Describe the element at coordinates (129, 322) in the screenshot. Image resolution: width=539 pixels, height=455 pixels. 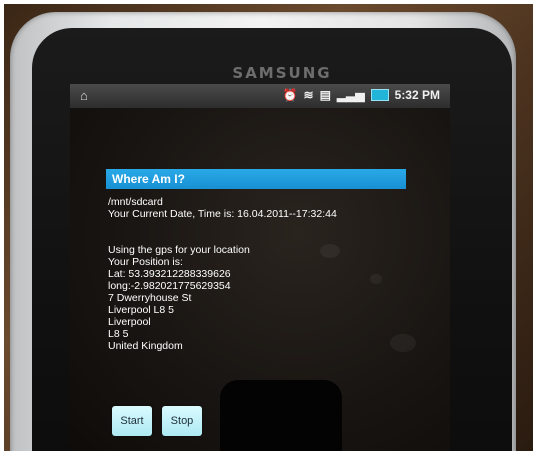
I see `address-city: Liverpool` at that location.